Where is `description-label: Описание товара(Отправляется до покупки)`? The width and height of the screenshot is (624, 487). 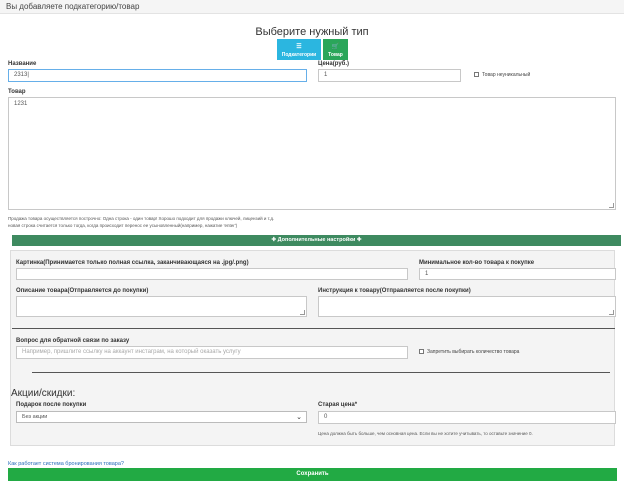 description-label: Описание товара(Отправляется до покупки) is located at coordinates (82, 291).